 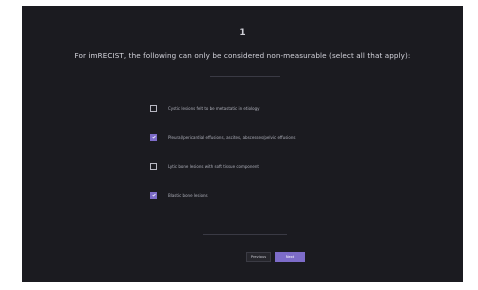 I want to click on divider-top, so click(x=245, y=76).